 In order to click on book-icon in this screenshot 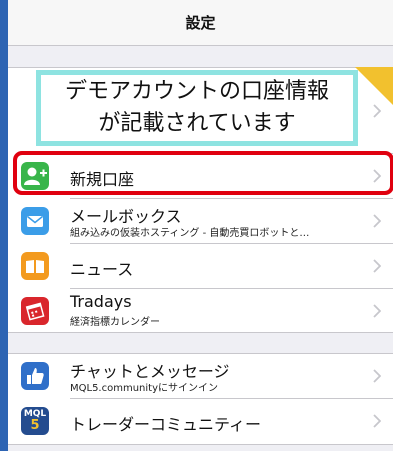, I will do `click(35, 266)`.